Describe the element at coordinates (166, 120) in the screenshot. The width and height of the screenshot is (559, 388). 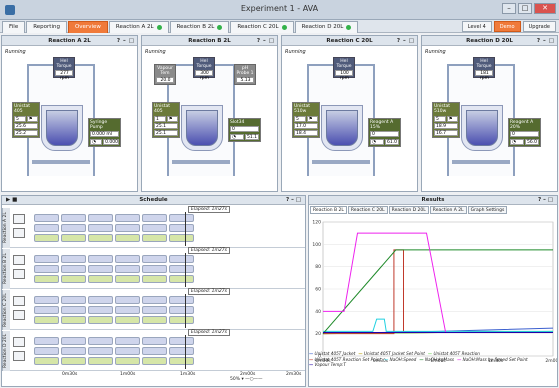
I see `thermostat-box: Unistat 405 1 ⚑ 25.1 25.1` at that location.